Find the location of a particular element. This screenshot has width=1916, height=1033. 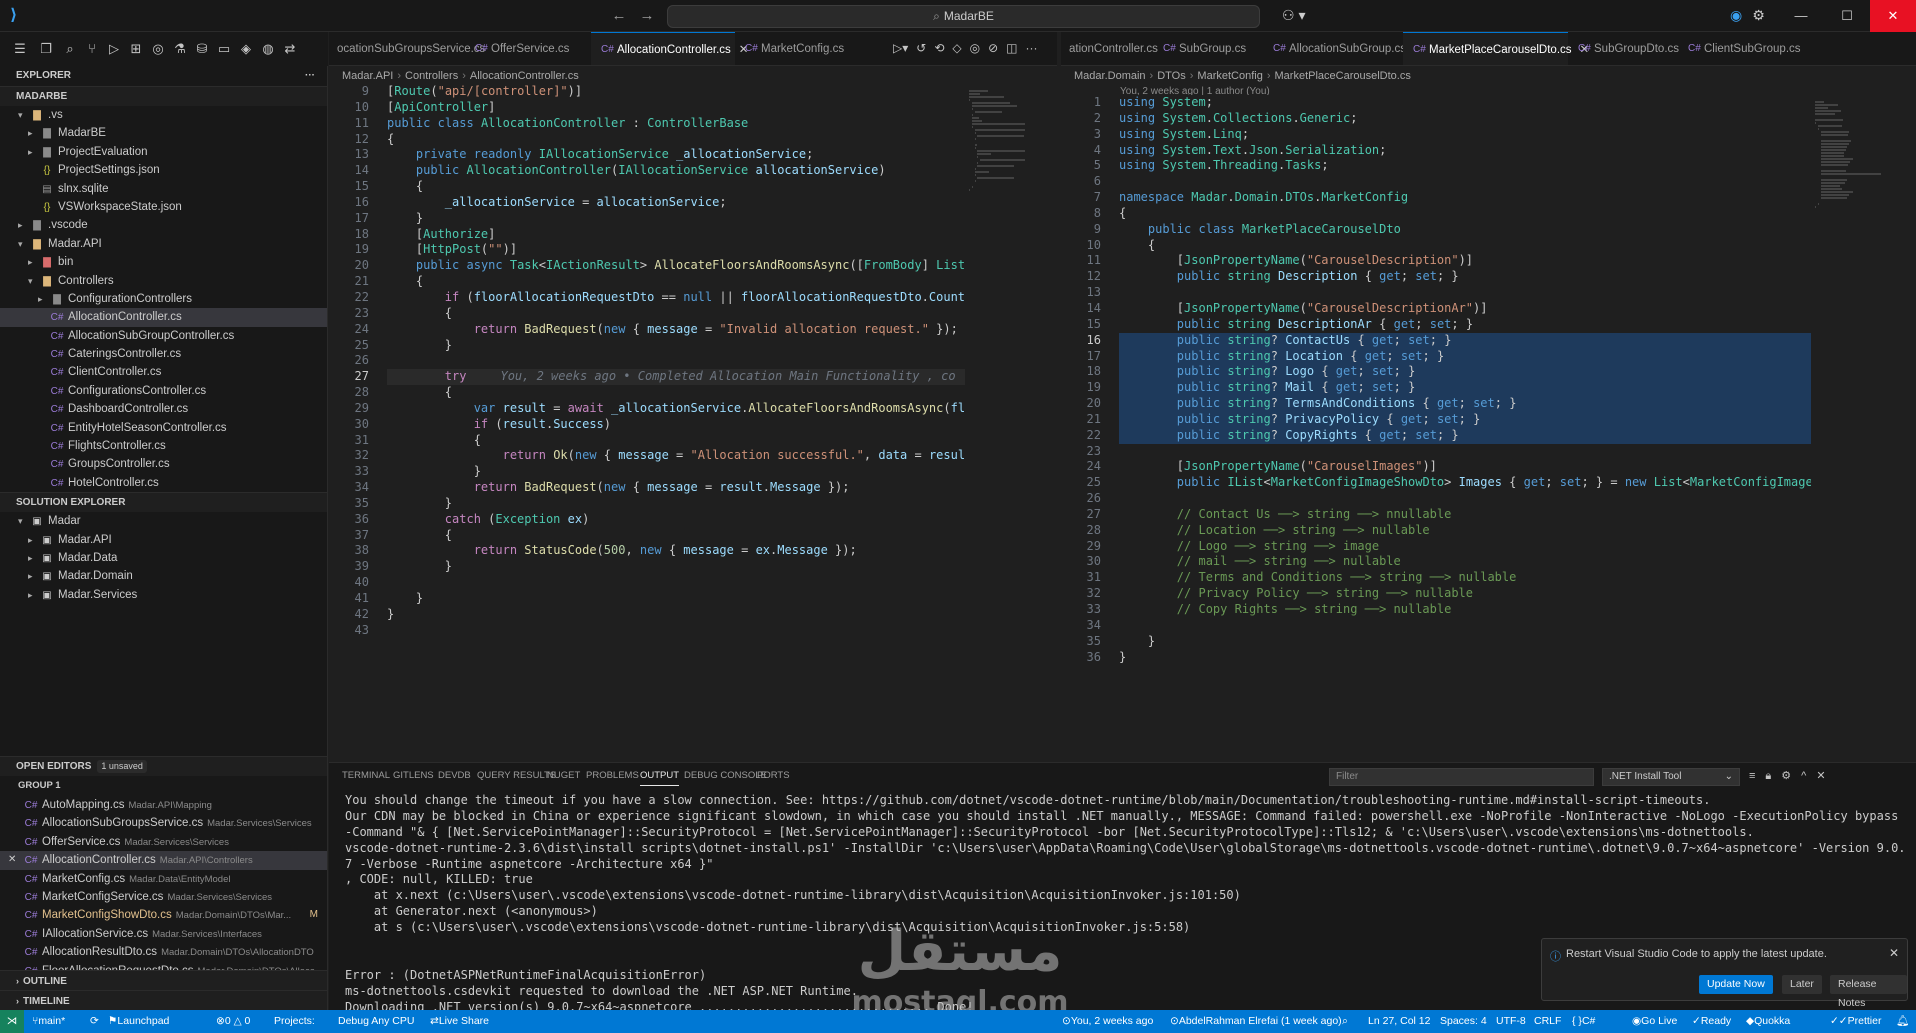

editor-tab: C# ClientSubGroup.cs is located at coordinates (1742, 48).